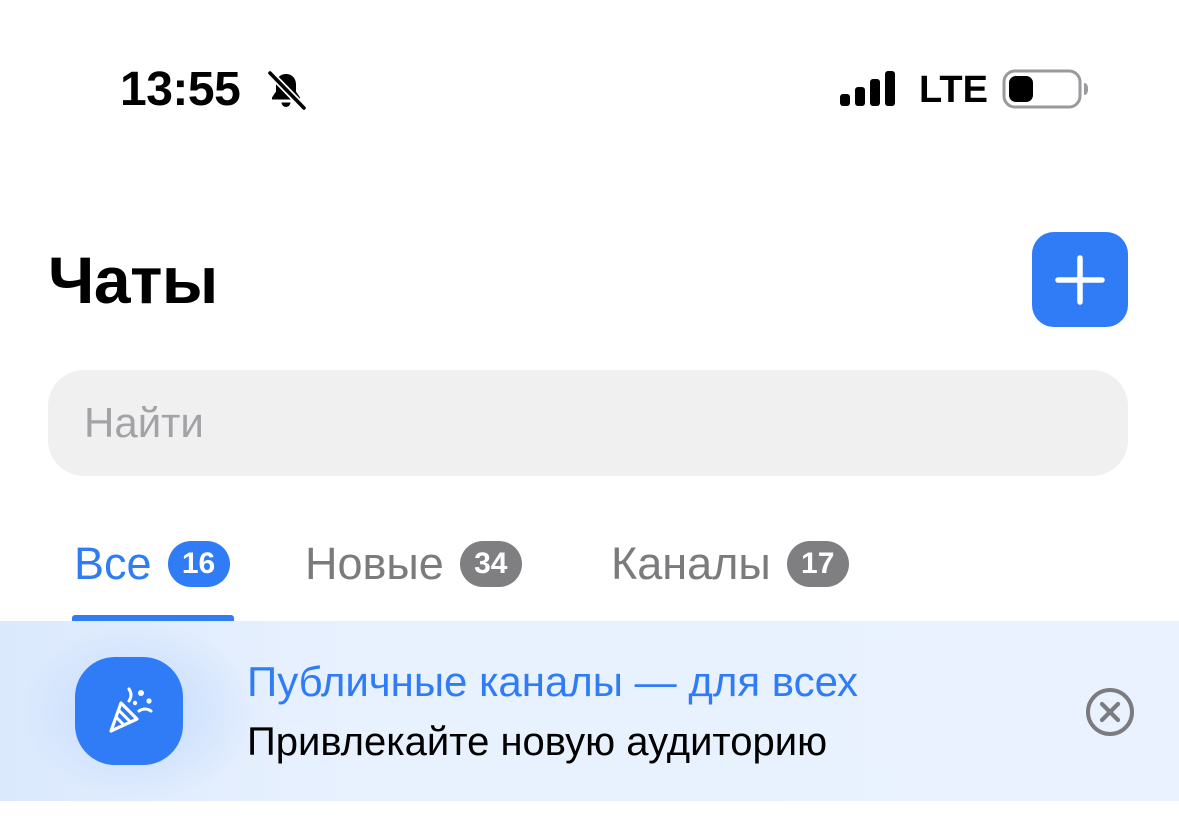 The width and height of the screenshot is (1179, 819). I want to click on page-title: Чаты, so click(133, 280).